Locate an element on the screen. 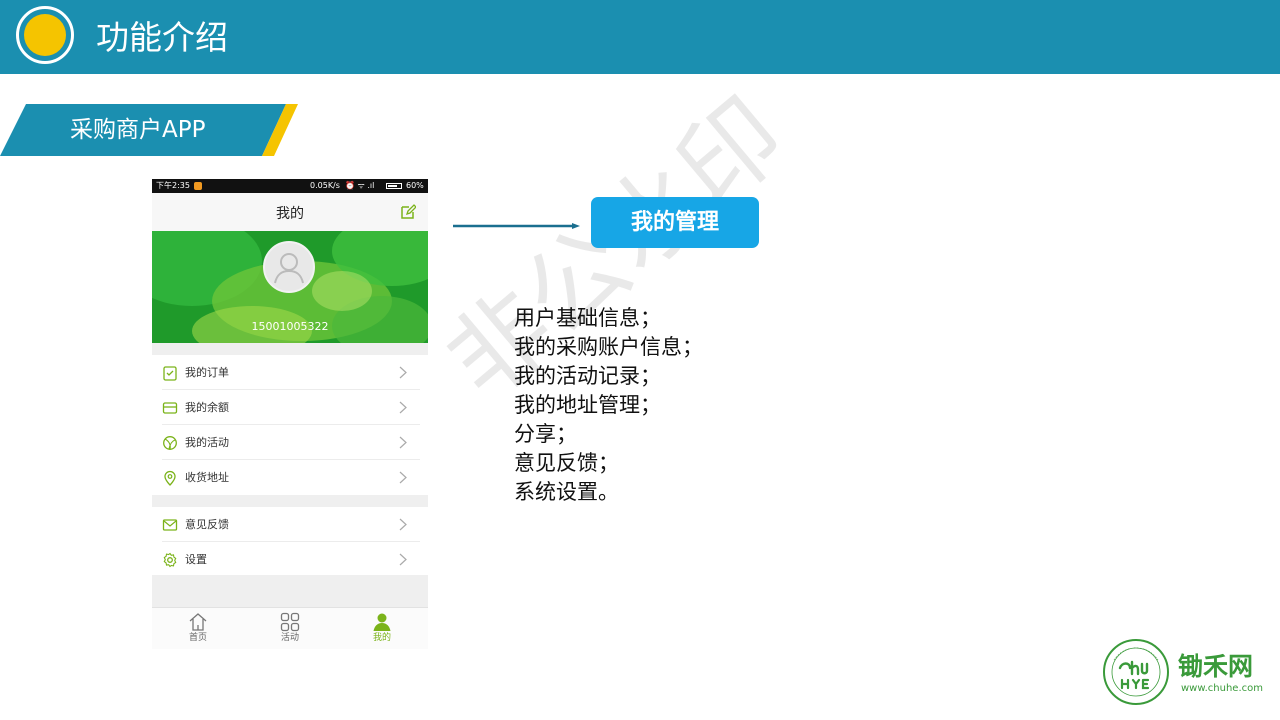 This screenshot has height=720, width=1280. chuhe-logo: 锄禾网 www.chuhe.com is located at coordinates (1186, 673).